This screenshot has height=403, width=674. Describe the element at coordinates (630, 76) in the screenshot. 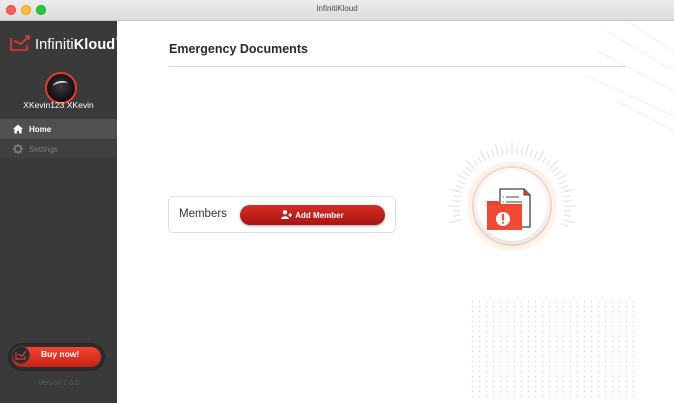

I see `decorative-lines` at that location.